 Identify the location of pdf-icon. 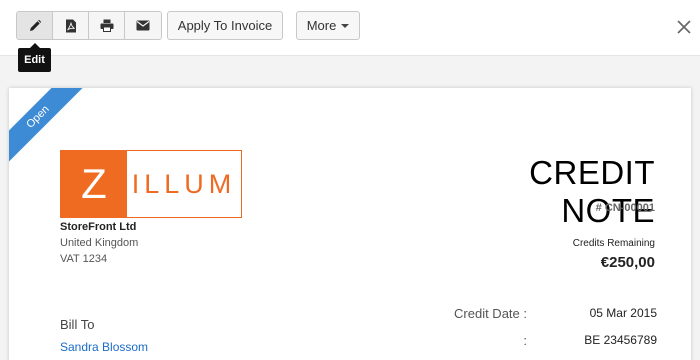
(70, 25).